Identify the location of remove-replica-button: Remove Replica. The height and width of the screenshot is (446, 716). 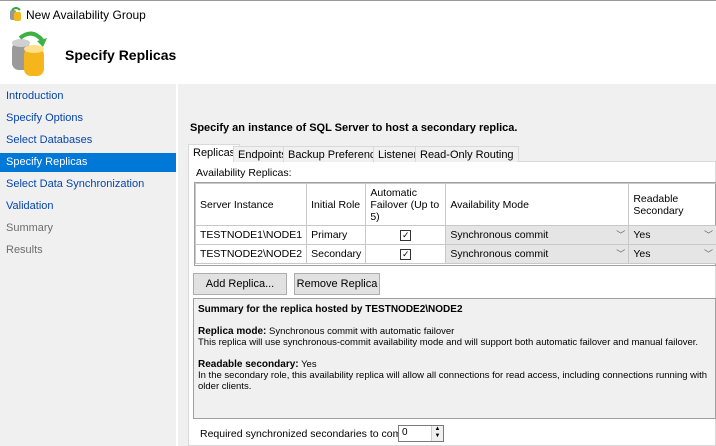
(337, 284).